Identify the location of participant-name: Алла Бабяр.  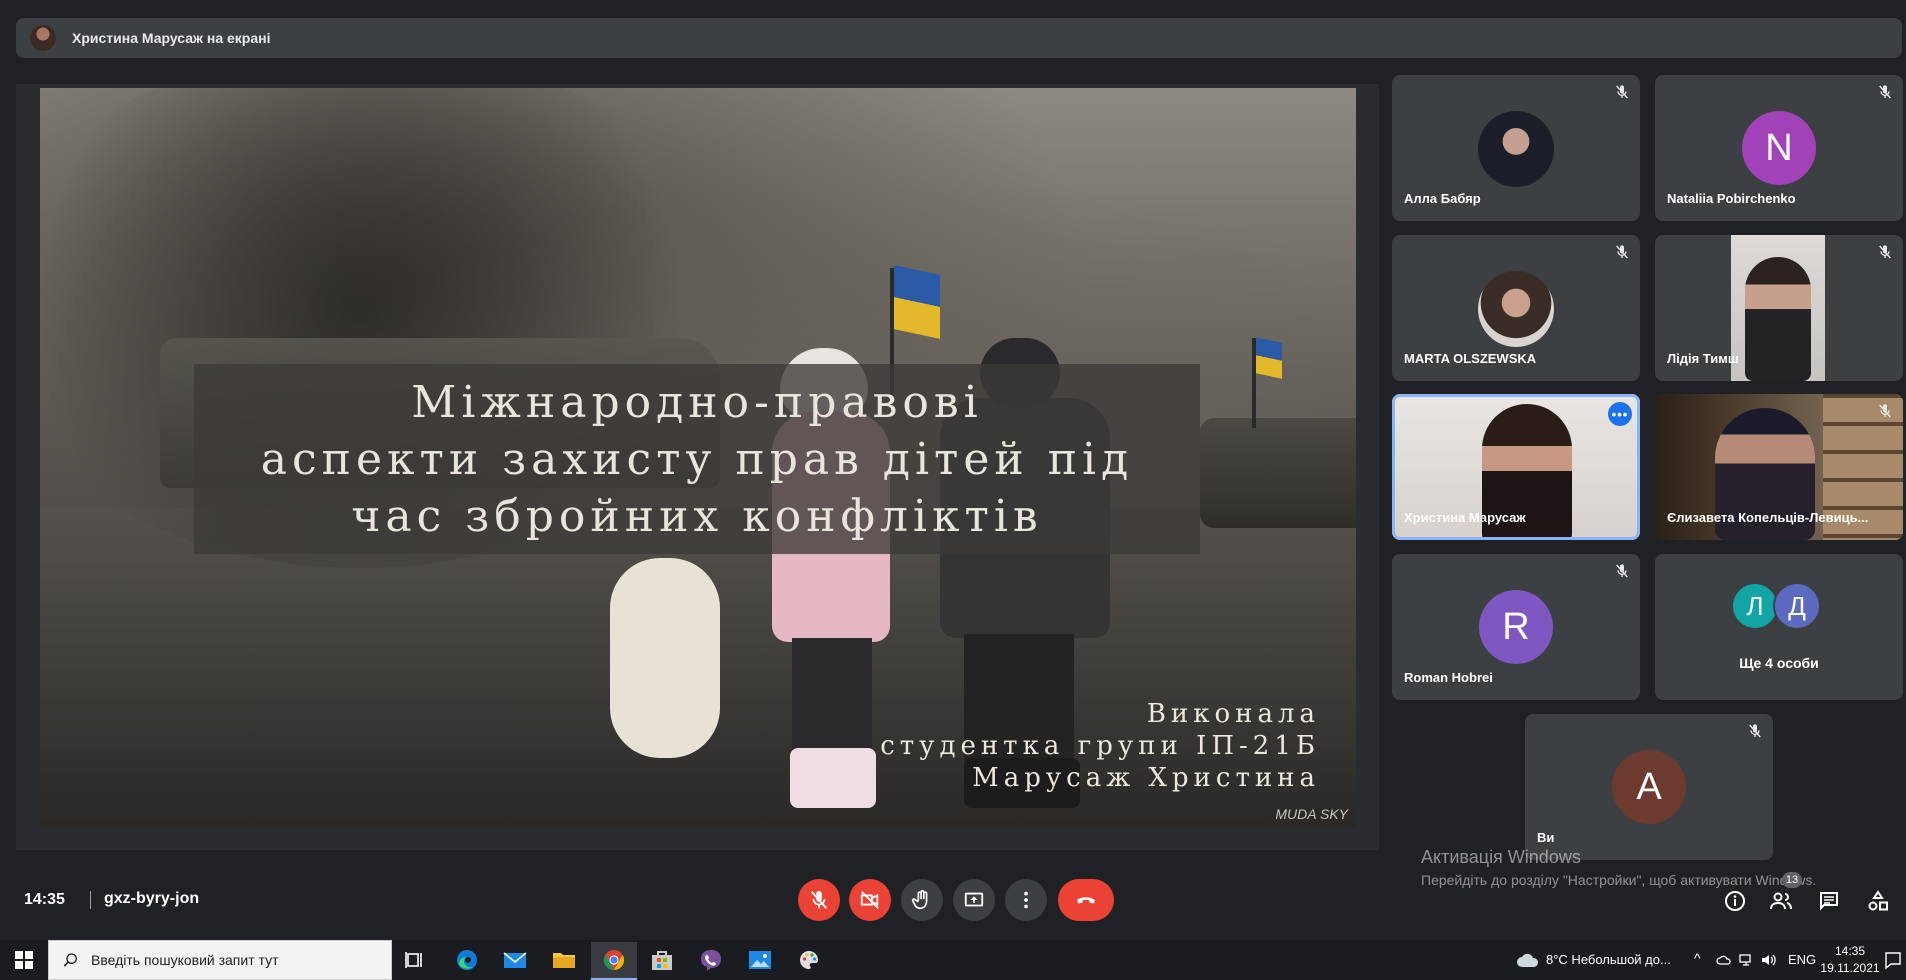
(1442, 198).